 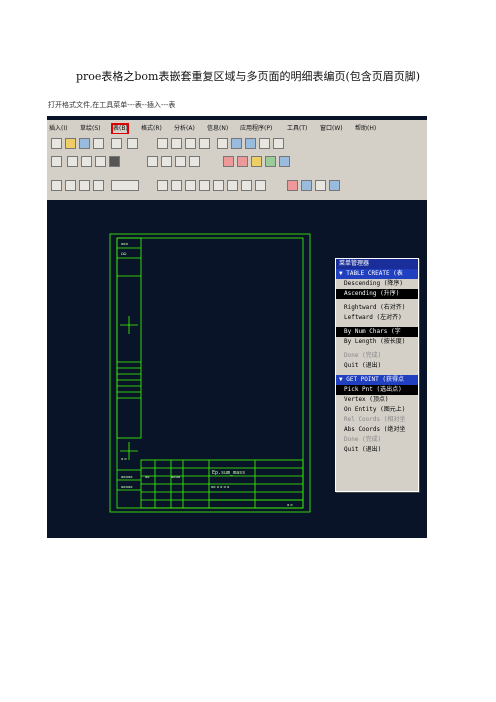 I want to click on menu-insert: 插入(I), so click(x=58, y=127).